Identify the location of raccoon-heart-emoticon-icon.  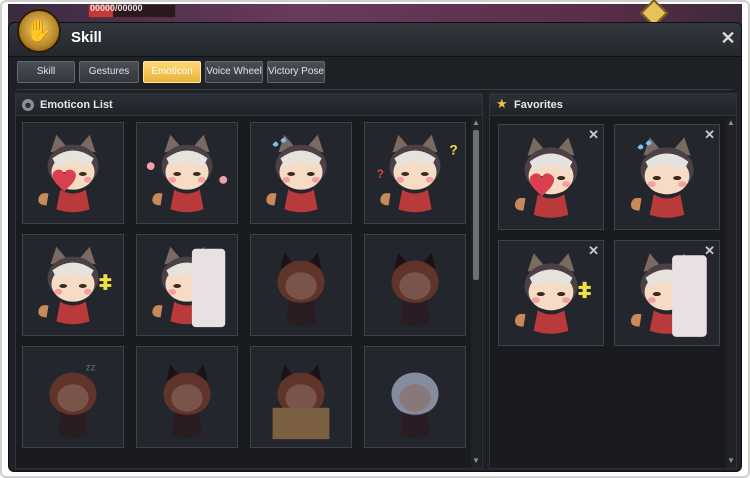
(68, 173).